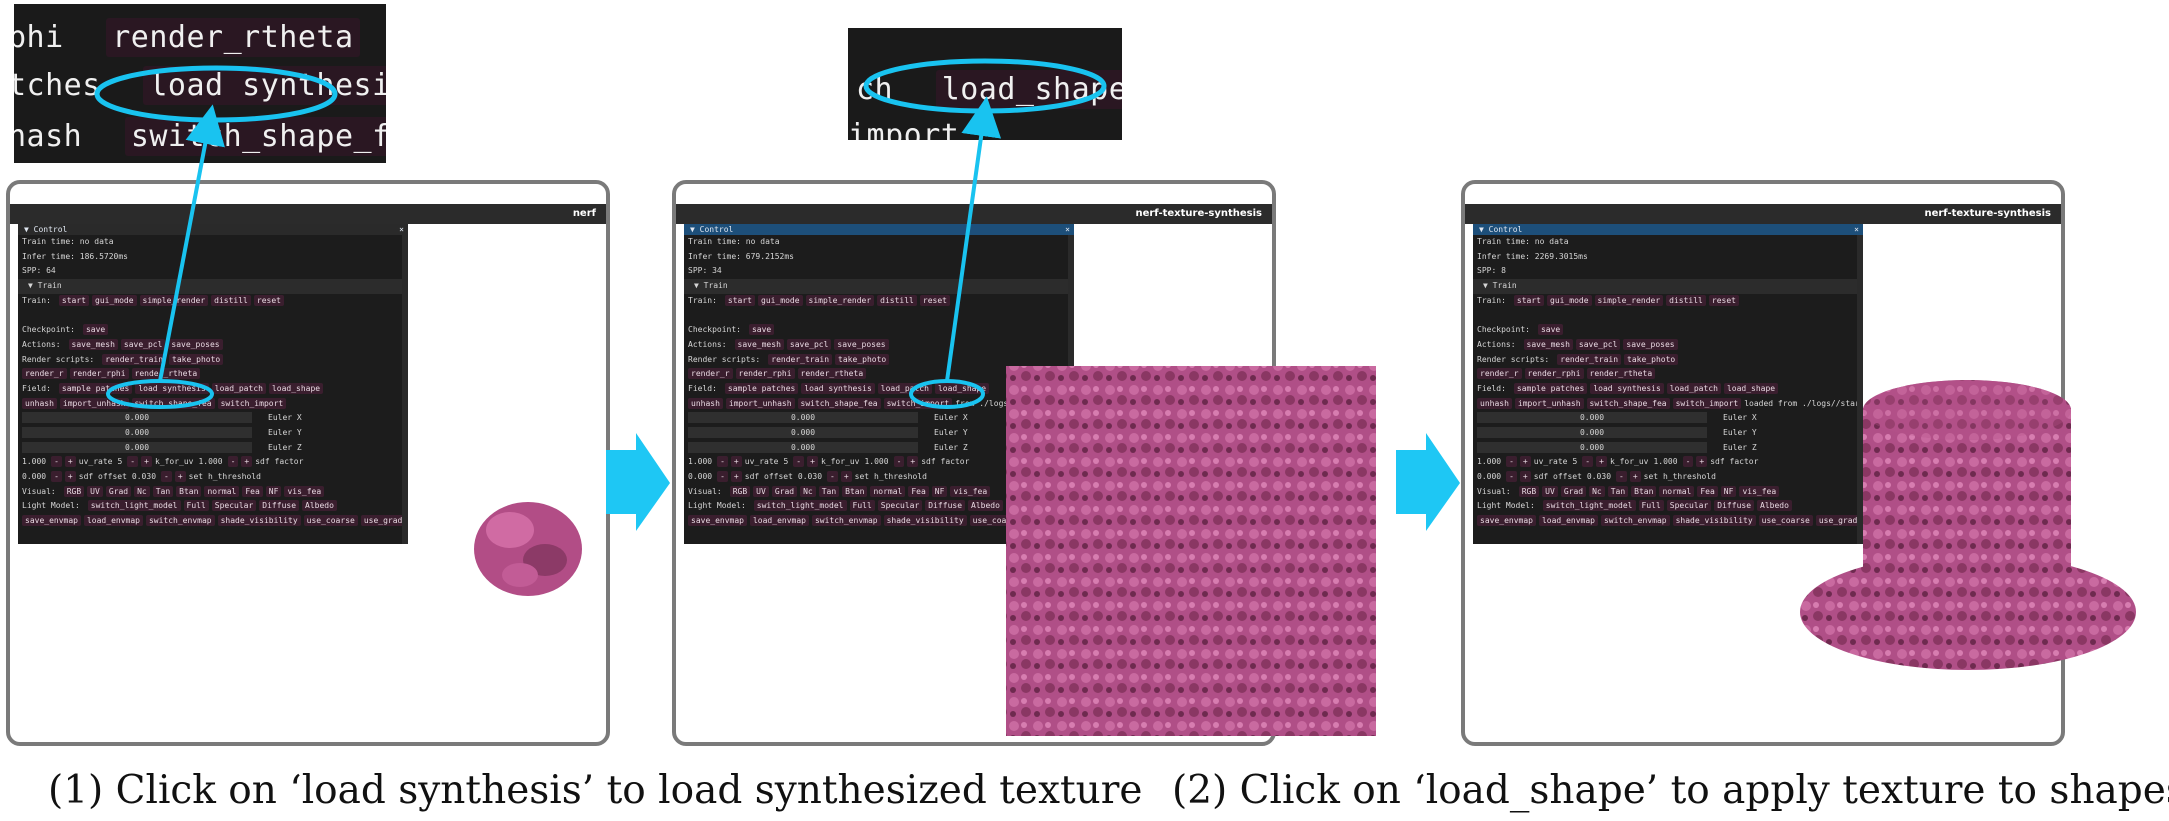 The height and width of the screenshot is (821, 2169). What do you see at coordinates (1598, 344) in the screenshot?
I see `save-pcl-button: save_pcl` at bounding box center [1598, 344].